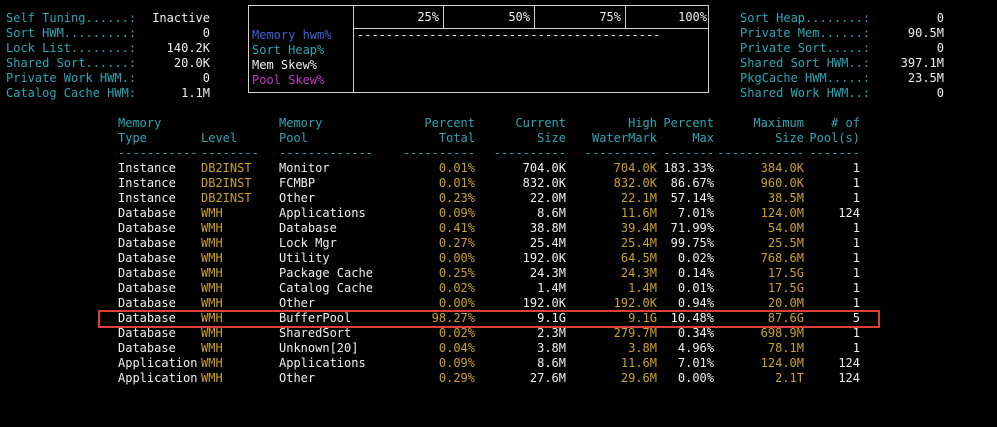 The width and height of the screenshot is (997, 427). What do you see at coordinates (308, 243) in the screenshot?
I see `table-cell: Lock Mgr` at bounding box center [308, 243].